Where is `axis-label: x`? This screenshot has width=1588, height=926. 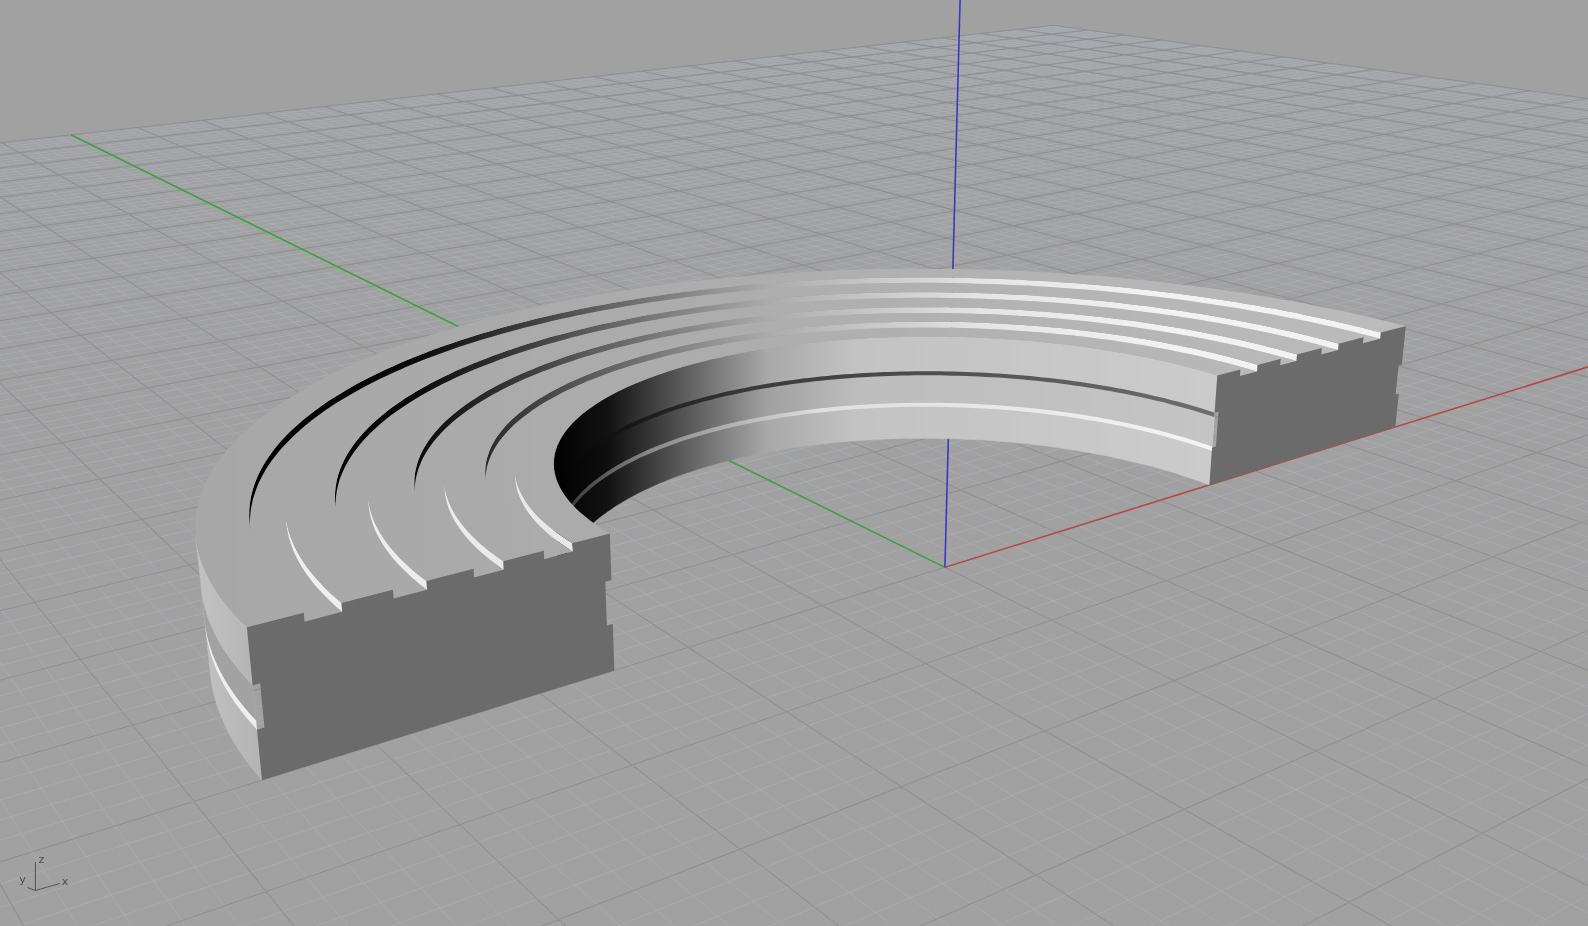 axis-label: x is located at coordinates (65, 882).